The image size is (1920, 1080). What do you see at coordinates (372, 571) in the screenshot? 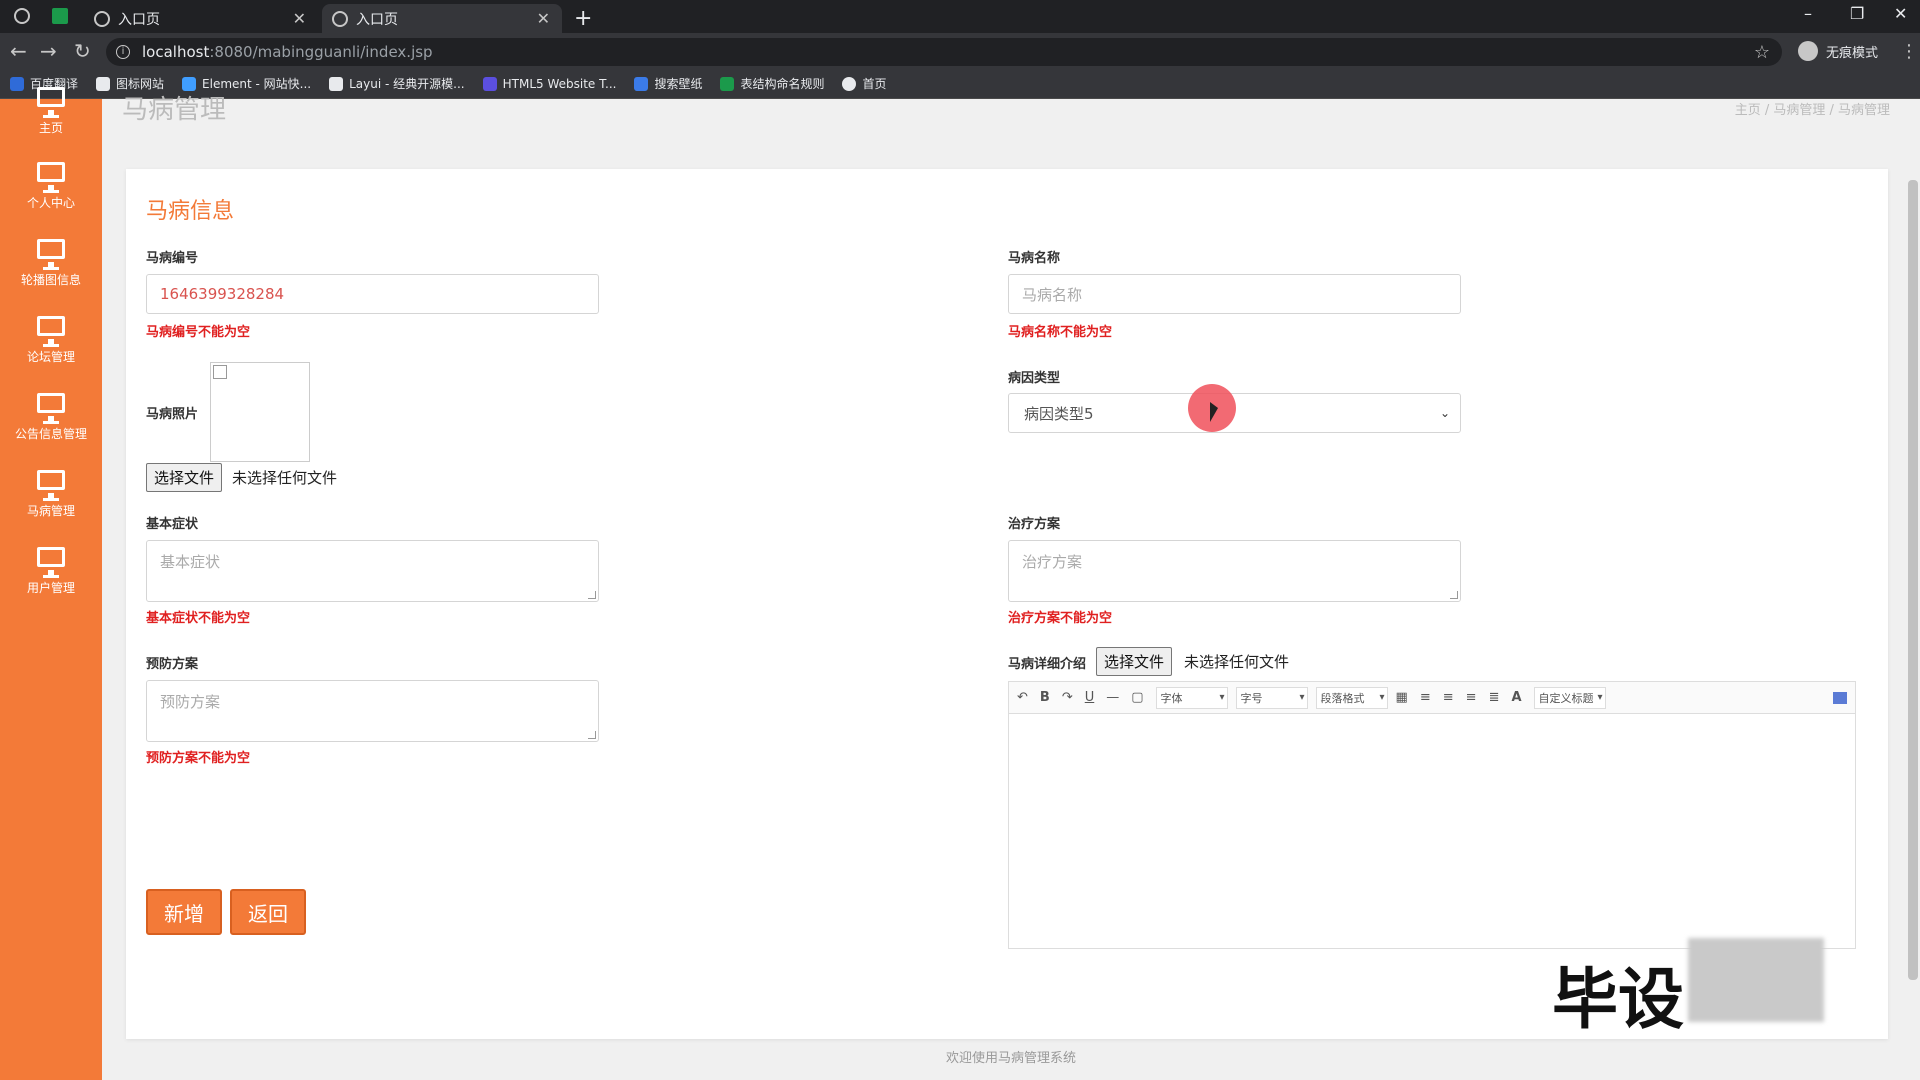
I see `symptom-textarea: 基本症状` at bounding box center [372, 571].